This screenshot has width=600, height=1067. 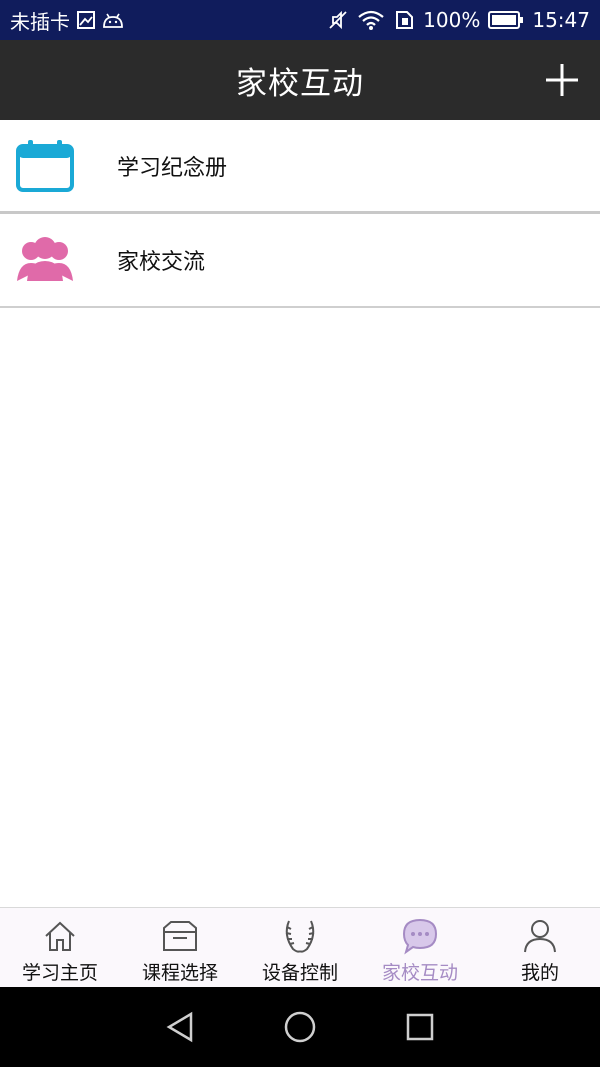 I want to click on status-bar: 未插卡 100% 15:47, so click(x=300, y=20).